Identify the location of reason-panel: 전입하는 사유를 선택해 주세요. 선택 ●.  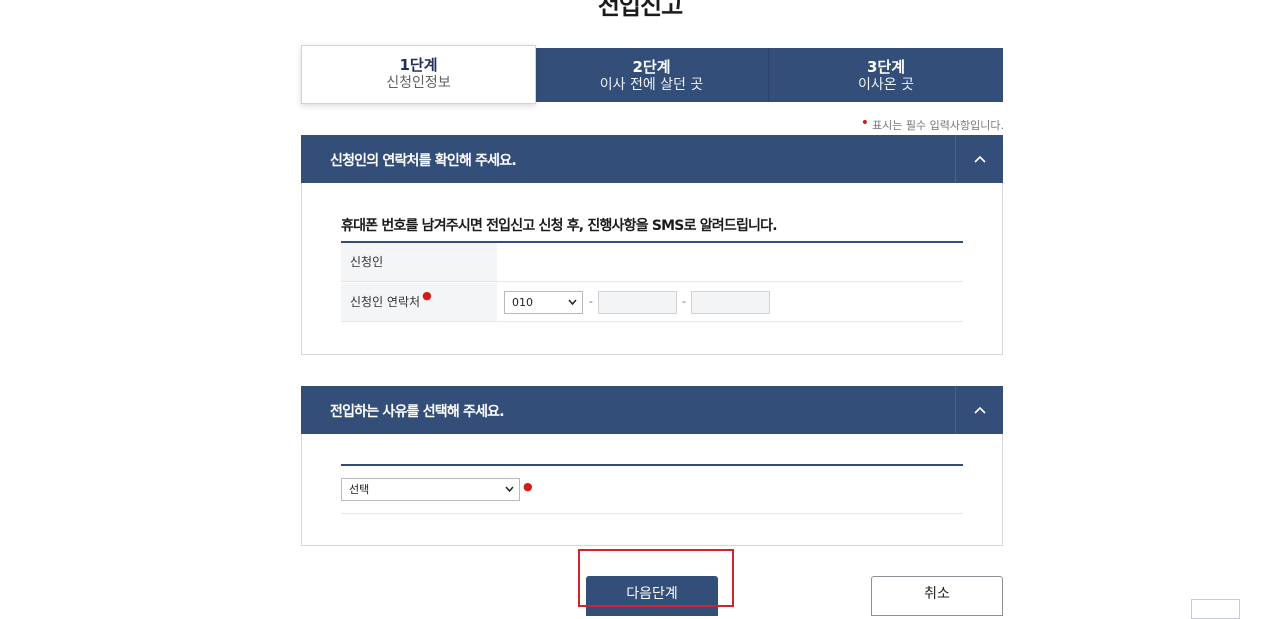
(652, 466).